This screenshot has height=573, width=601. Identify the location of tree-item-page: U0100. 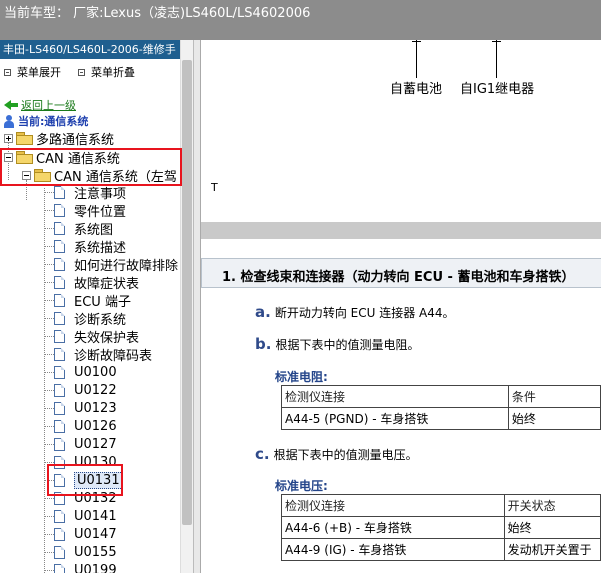
(85, 372).